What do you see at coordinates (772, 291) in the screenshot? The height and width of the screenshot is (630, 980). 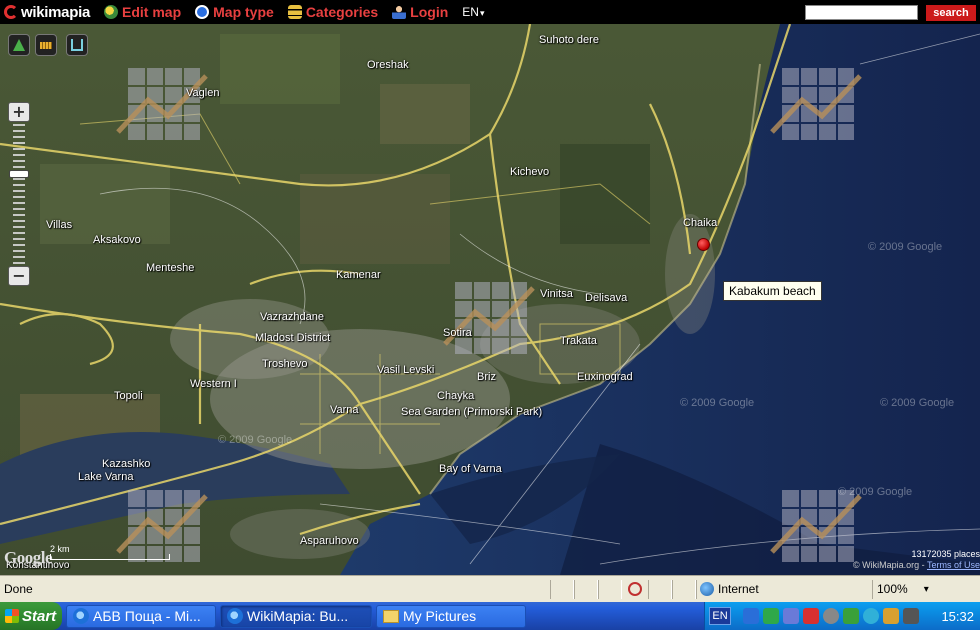 I see `place-tooltip: Kabakum beach` at bounding box center [772, 291].